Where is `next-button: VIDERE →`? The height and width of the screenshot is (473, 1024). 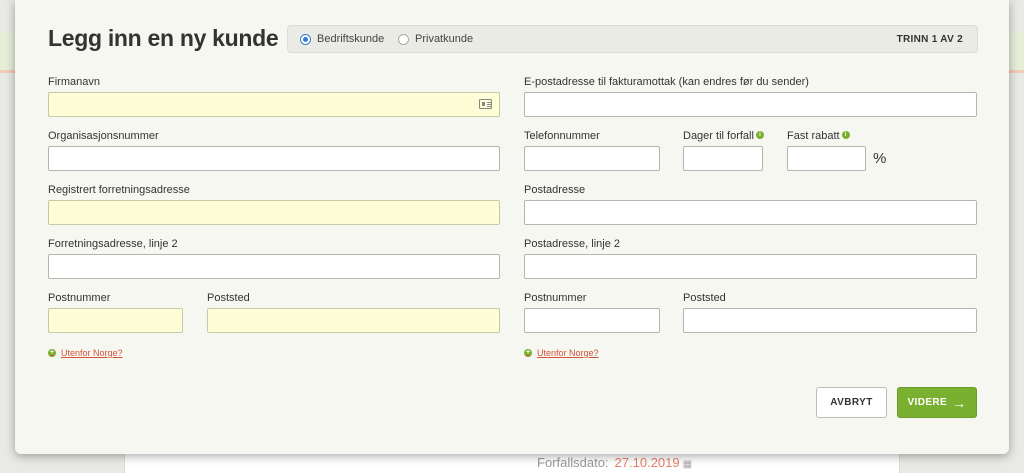
next-button: VIDERE → is located at coordinates (937, 402).